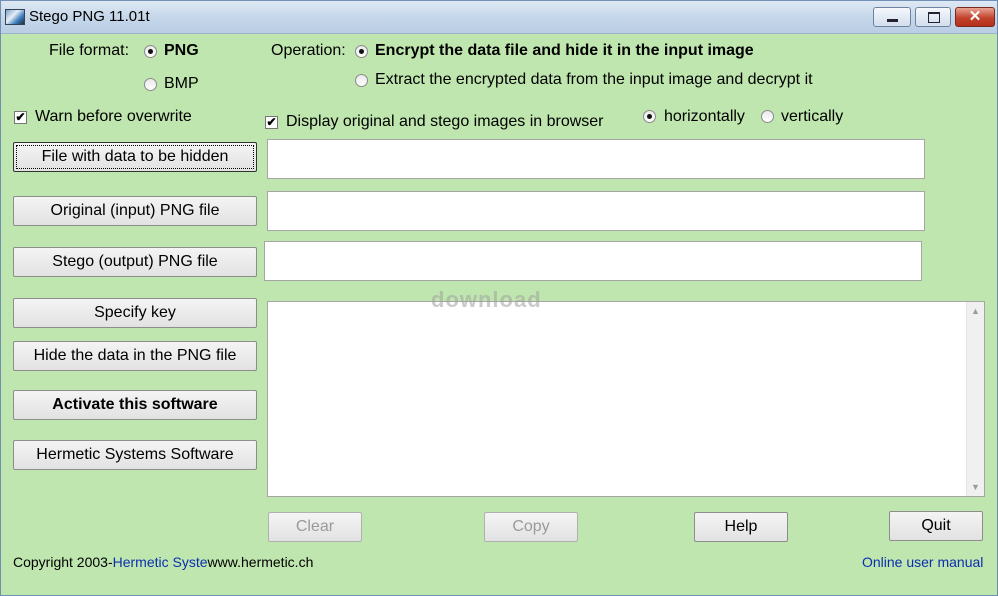 This screenshot has width=998, height=596. Describe the element at coordinates (89, 50) in the screenshot. I see `file-format-label: File format:` at that location.